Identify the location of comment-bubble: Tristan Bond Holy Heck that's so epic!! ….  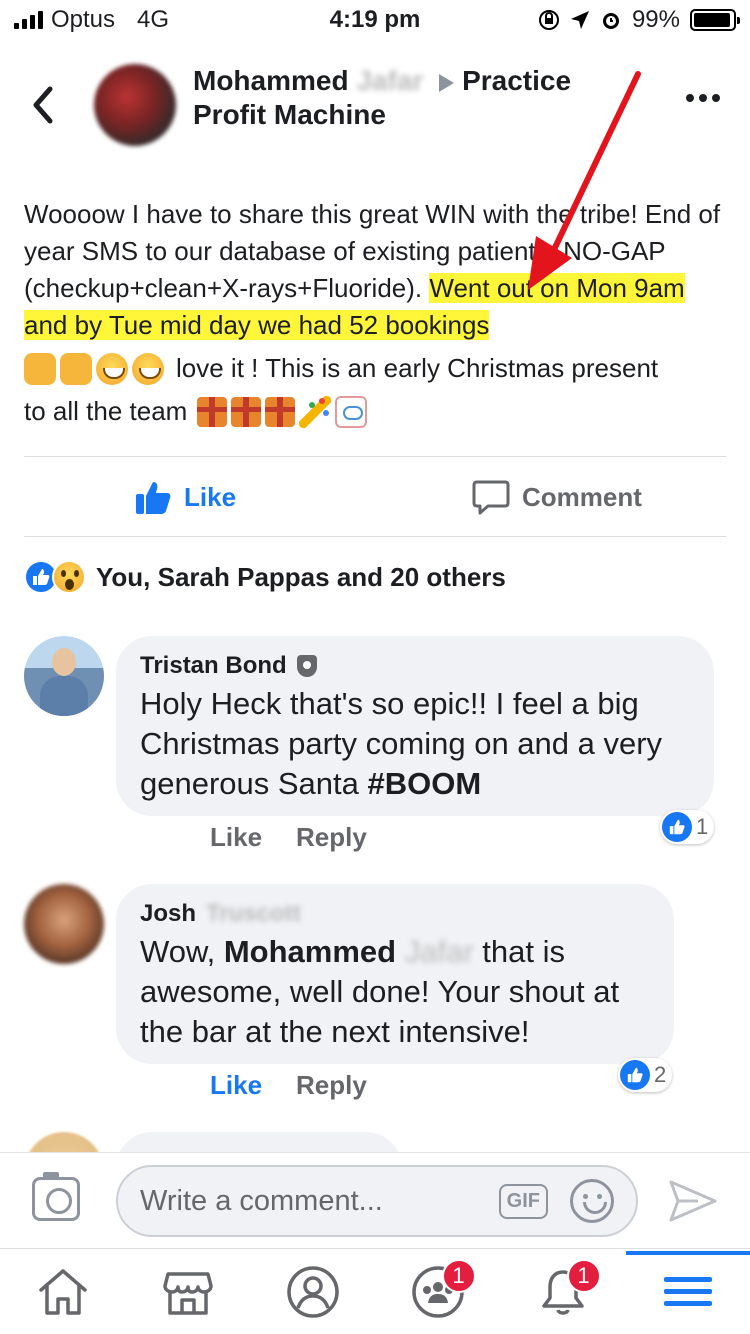
(415, 726).